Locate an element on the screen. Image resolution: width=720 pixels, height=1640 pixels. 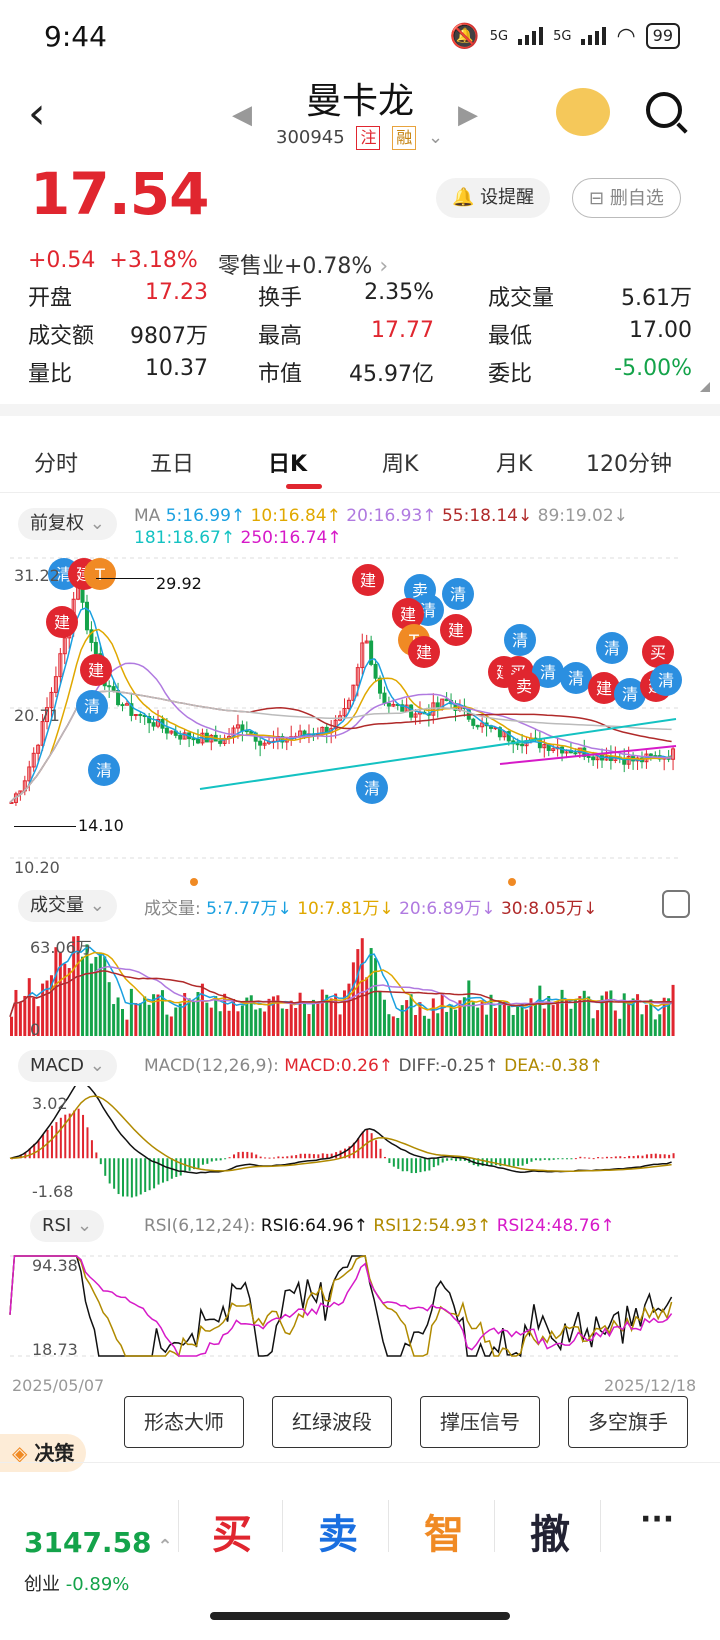
tab-period: 日K is located at coordinates (287, 462).